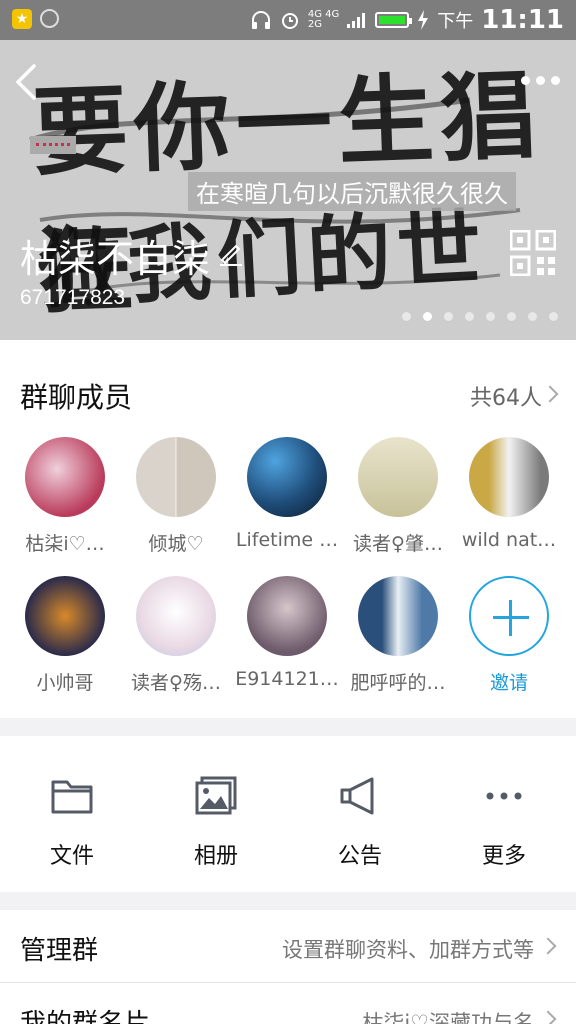 This screenshot has height=1024, width=576. I want to click on album-icon, so click(216, 795).